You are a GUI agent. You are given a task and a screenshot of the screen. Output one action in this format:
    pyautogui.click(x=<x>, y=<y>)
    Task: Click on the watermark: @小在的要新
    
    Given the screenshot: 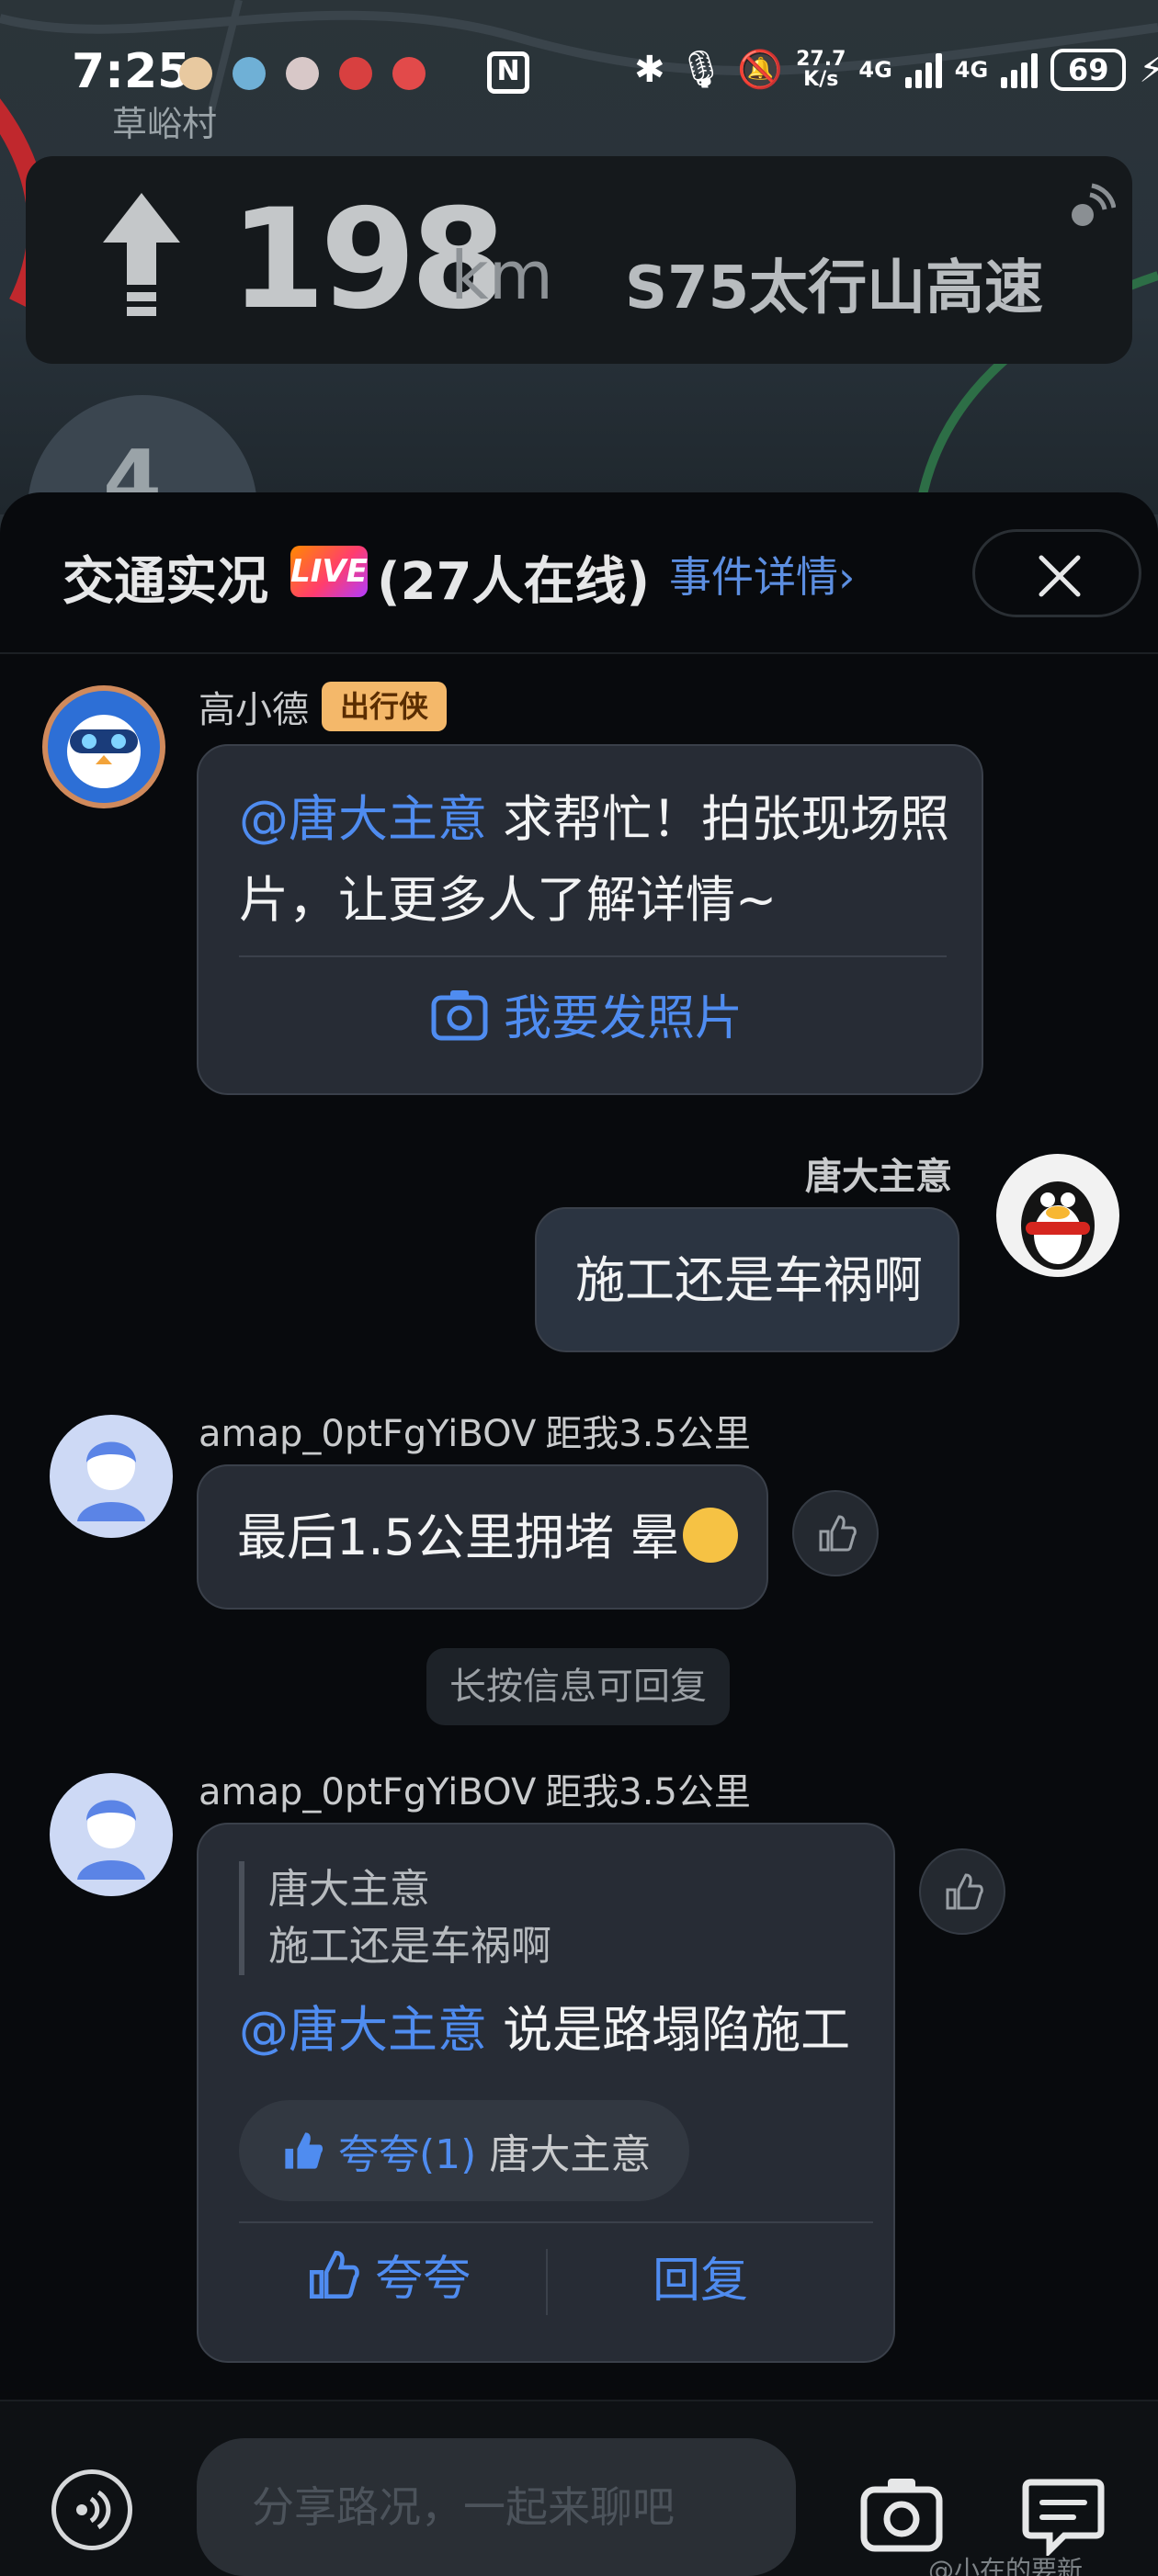 What is the action you would take?
    pyautogui.click(x=1006, y=2565)
    